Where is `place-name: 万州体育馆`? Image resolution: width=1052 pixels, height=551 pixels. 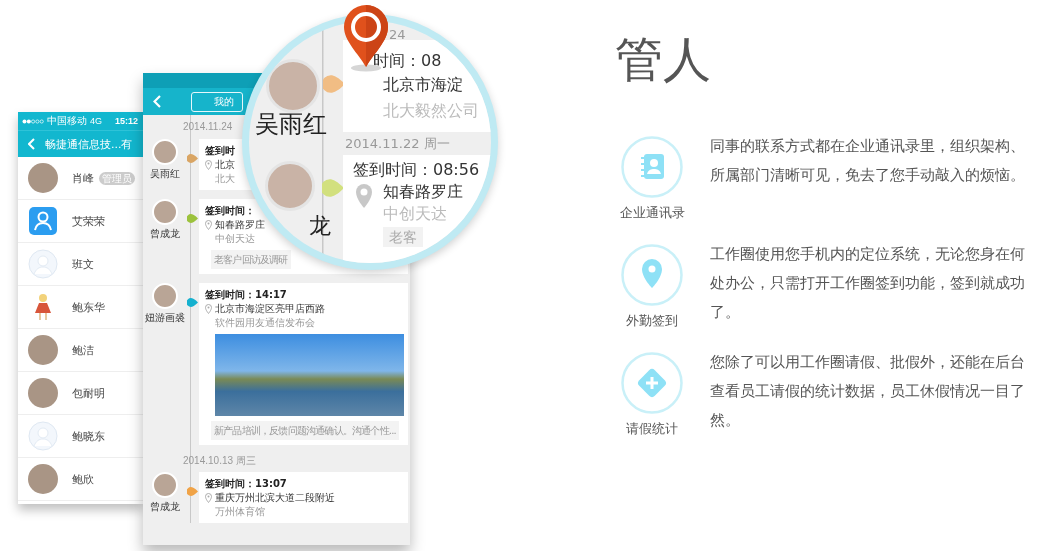 place-name: 万州体育馆 is located at coordinates (240, 511).